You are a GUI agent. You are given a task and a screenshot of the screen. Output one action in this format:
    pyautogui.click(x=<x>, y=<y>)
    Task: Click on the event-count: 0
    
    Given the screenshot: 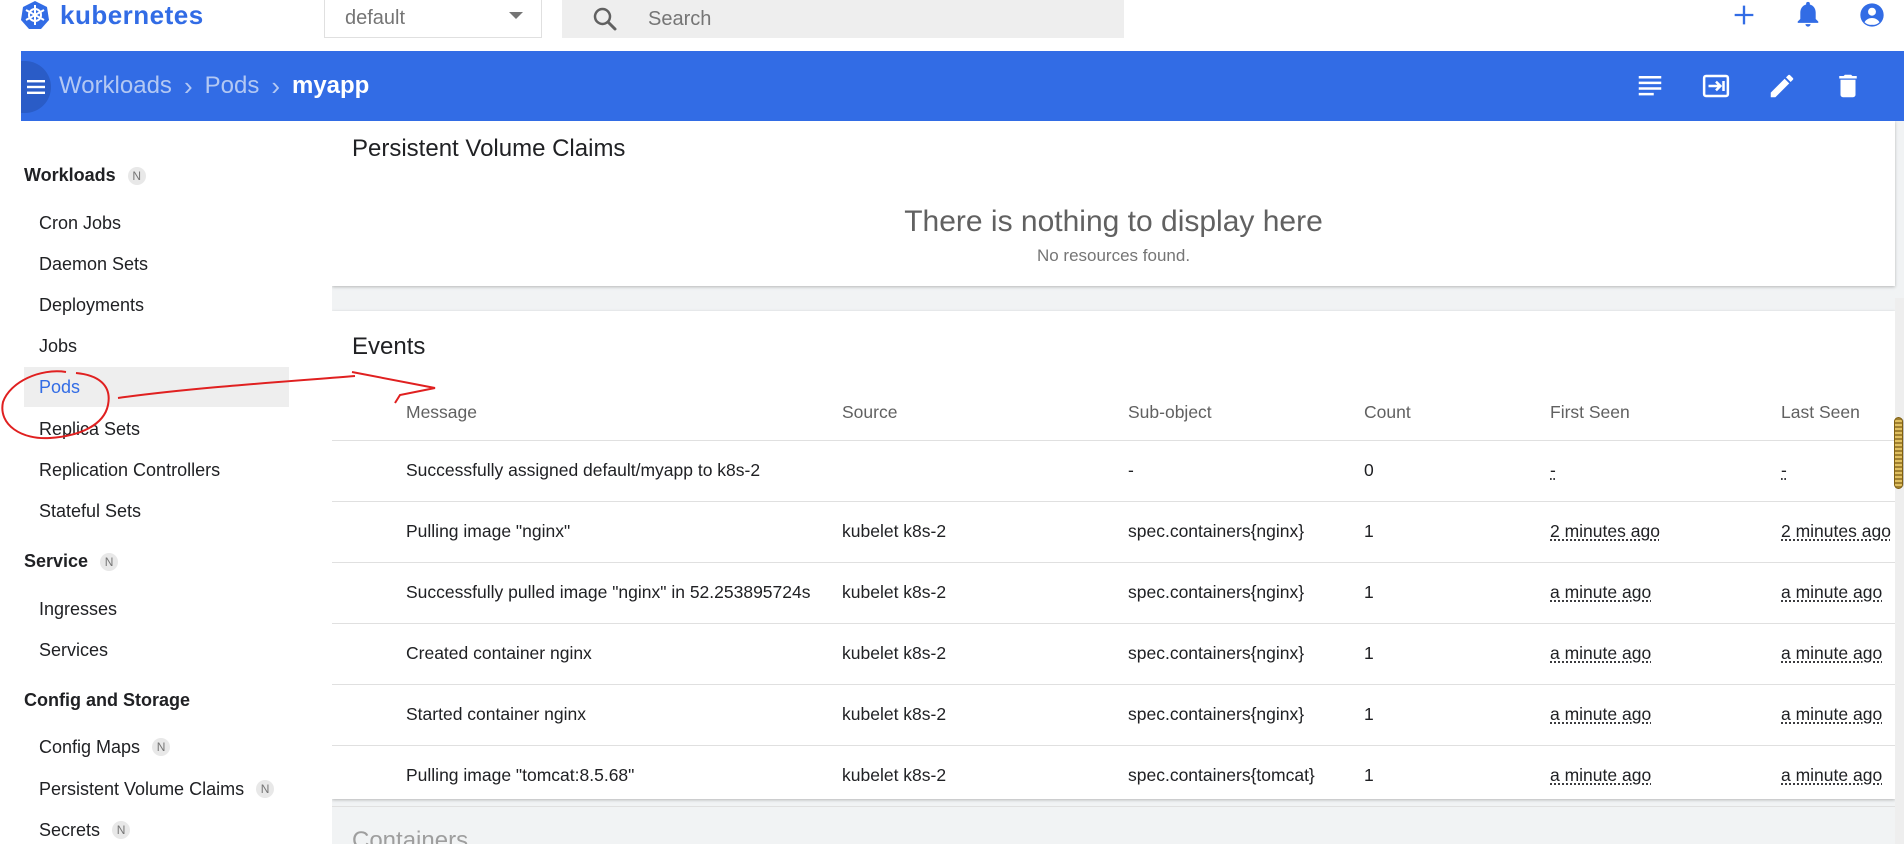 What is the action you would take?
    pyautogui.click(x=1457, y=471)
    